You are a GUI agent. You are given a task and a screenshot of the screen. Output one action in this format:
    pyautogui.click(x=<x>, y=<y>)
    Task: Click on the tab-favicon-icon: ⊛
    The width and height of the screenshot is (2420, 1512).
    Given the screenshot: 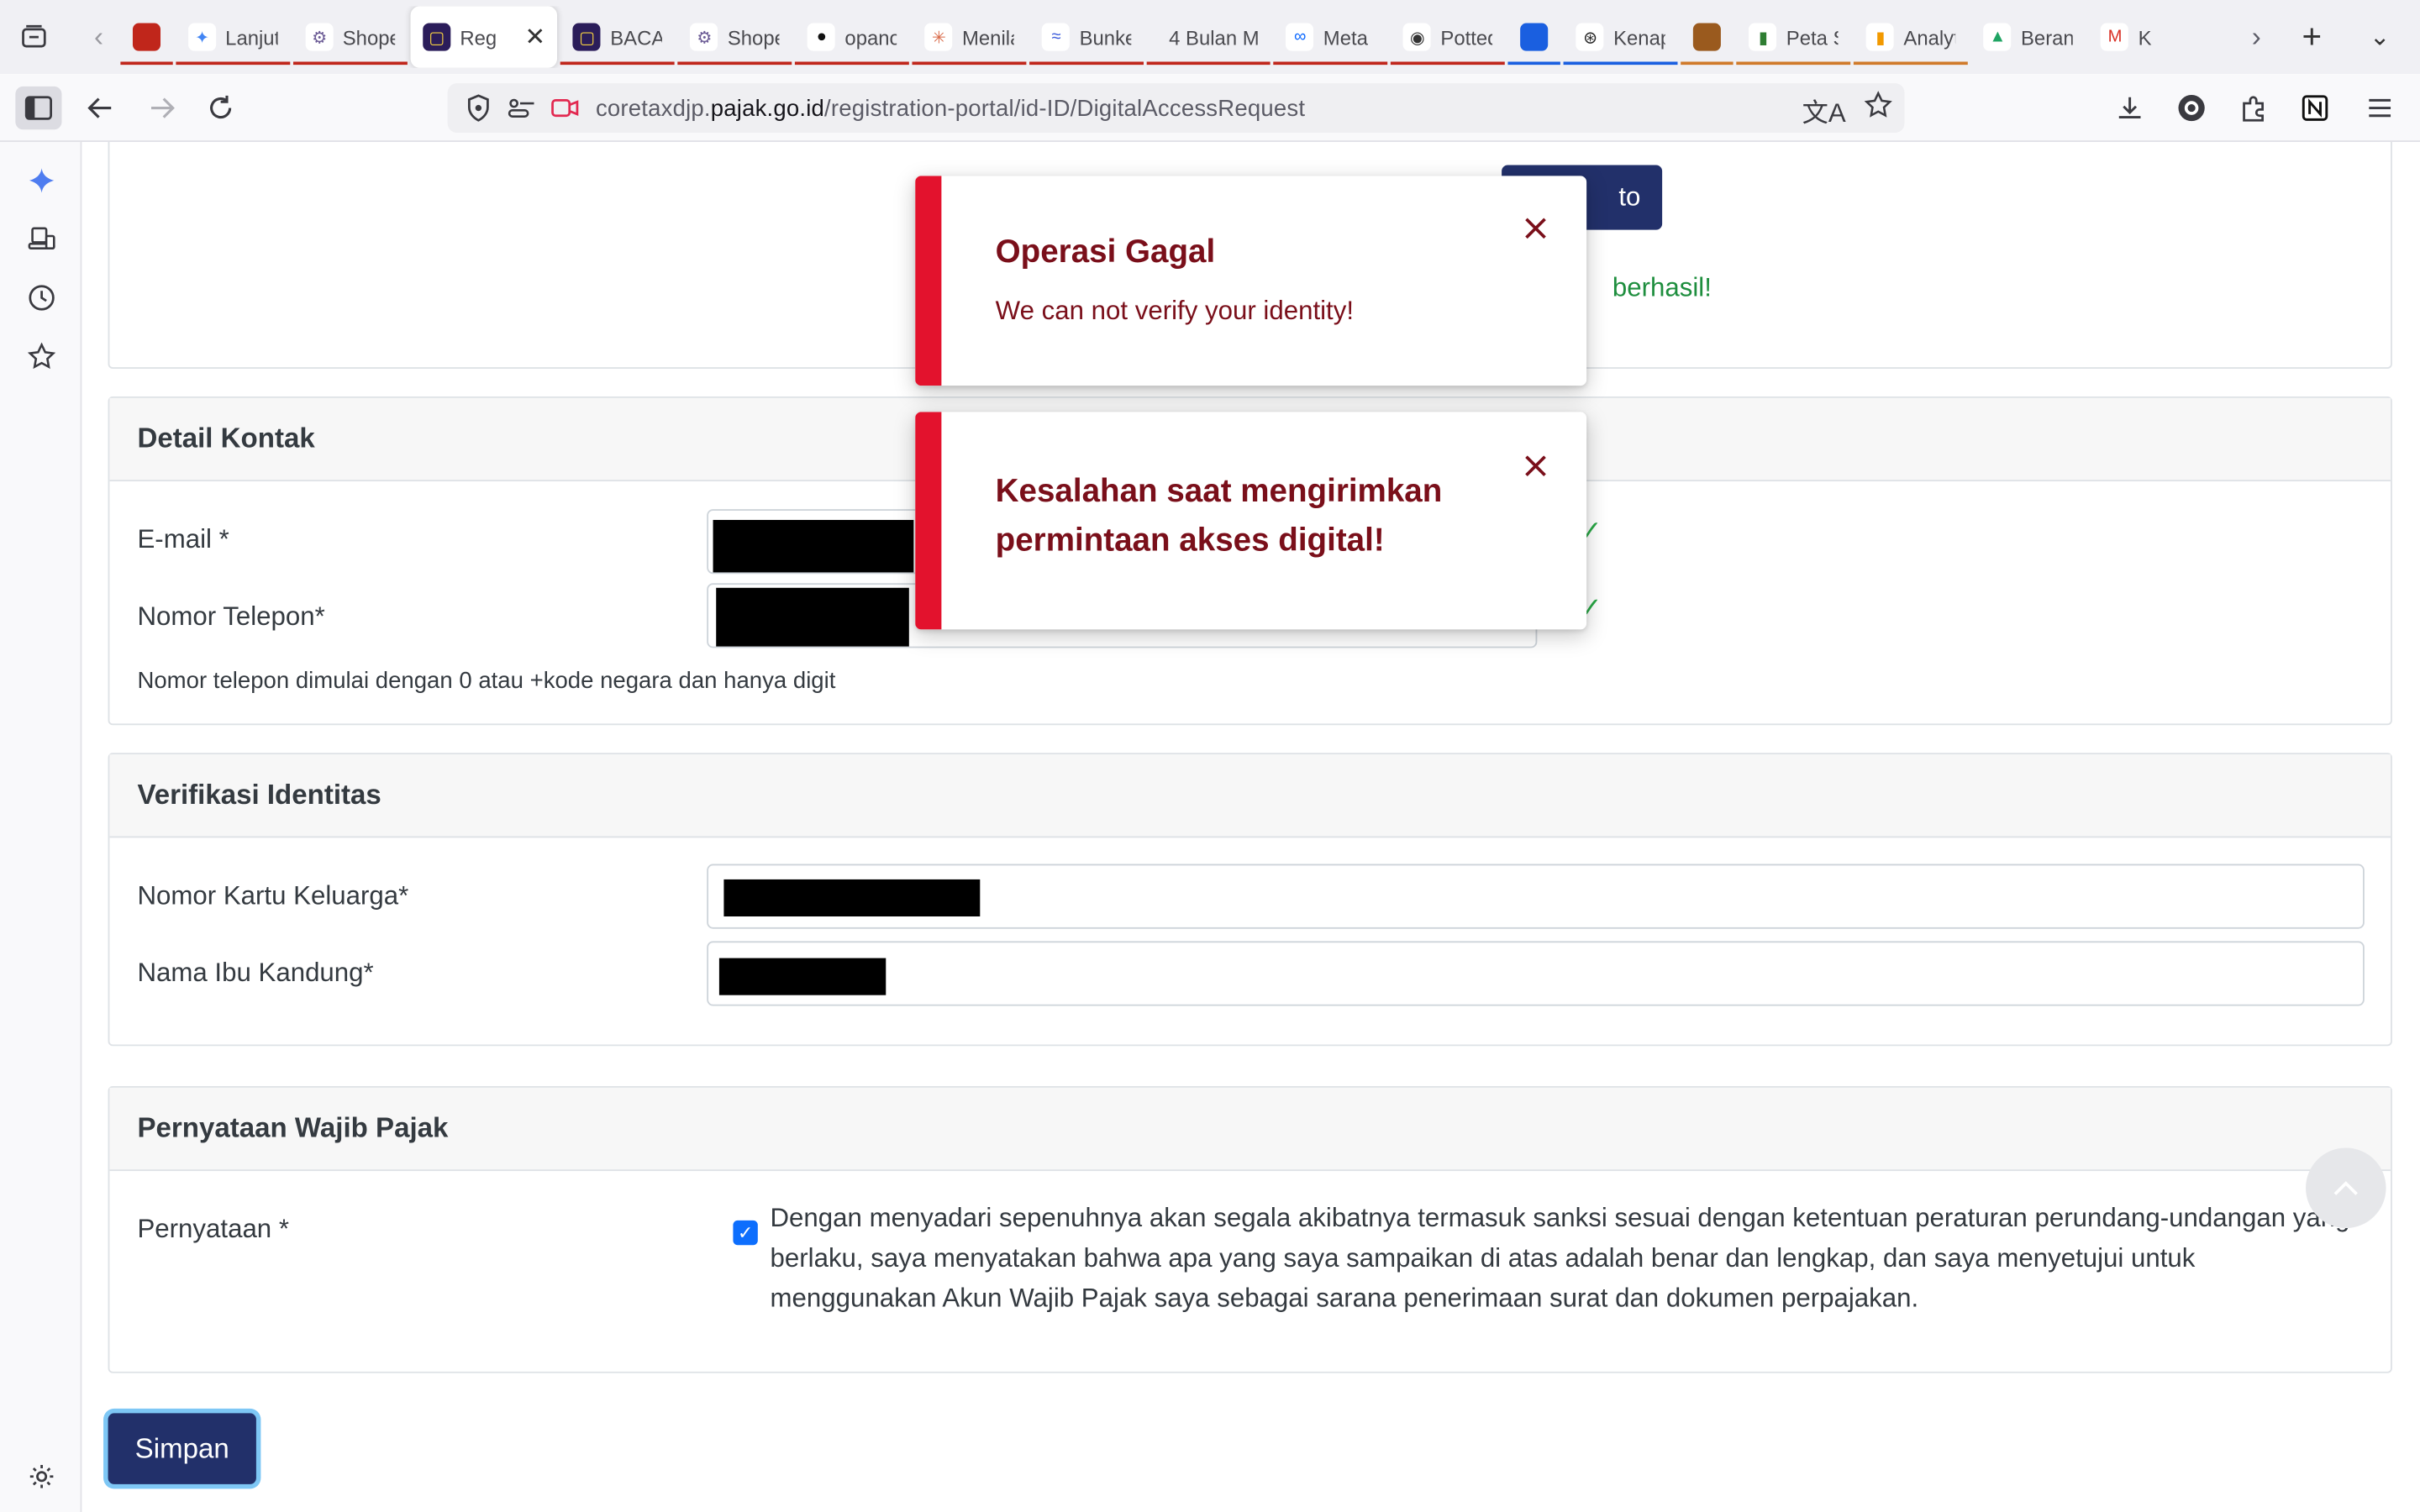 What is the action you would take?
    pyautogui.click(x=1590, y=37)
    